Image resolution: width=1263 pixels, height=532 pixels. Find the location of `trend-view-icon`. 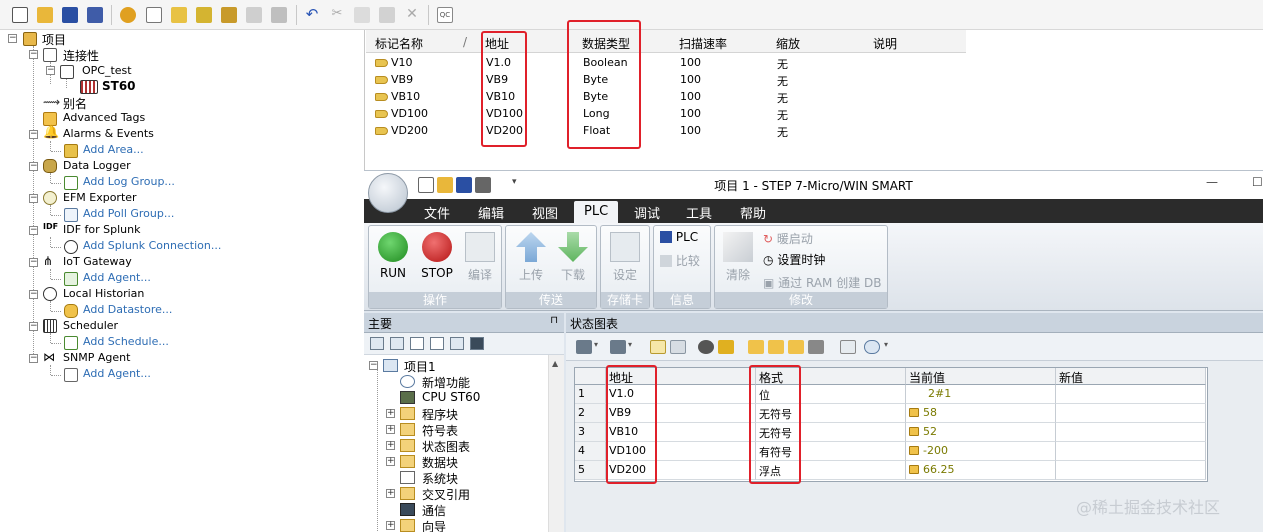

trend-view-icon is located at coordinates (848, 347).